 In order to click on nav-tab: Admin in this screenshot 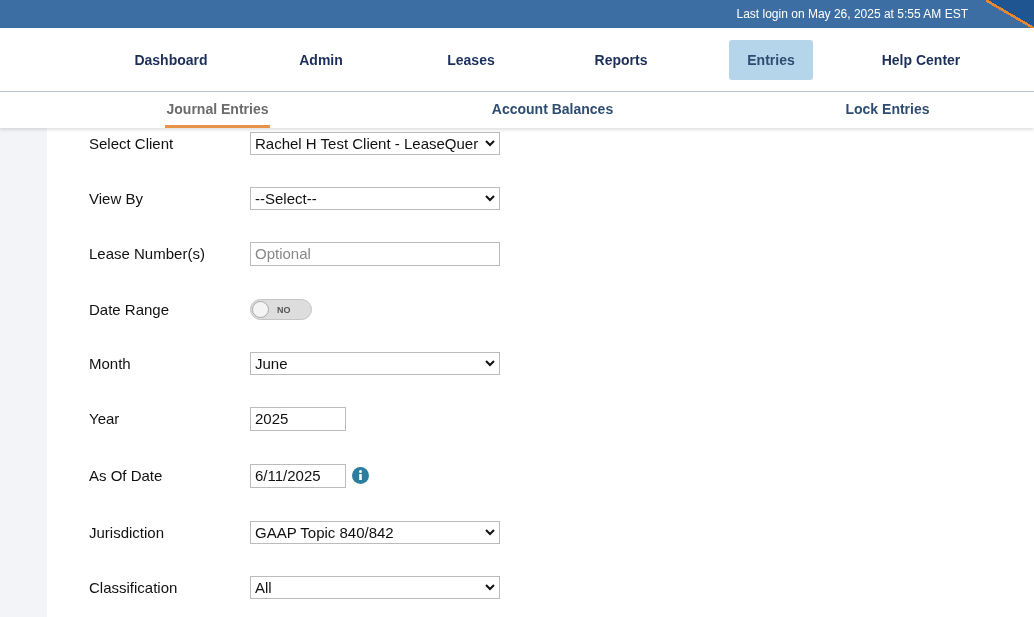, I will do `click(321, 59)`.